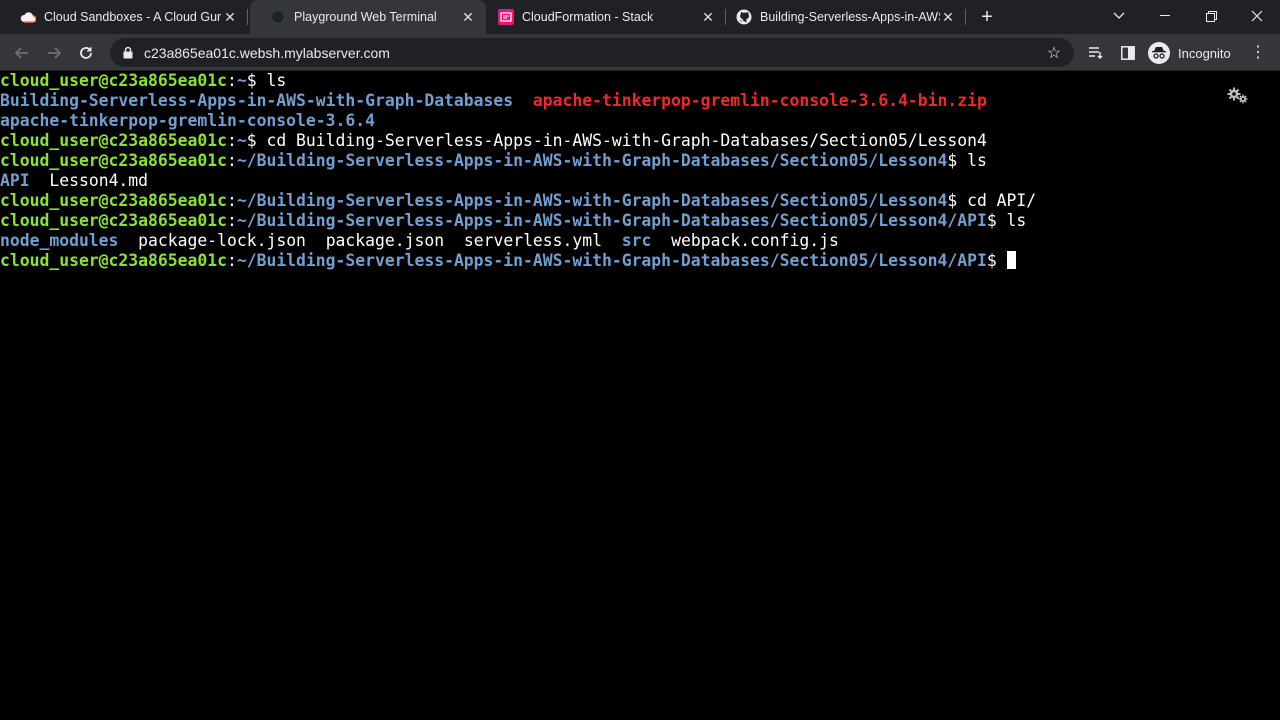 The width and height of the screenshot is (1280, 720). Describe the element at coordinates (187, 120) in the screenshot. I see `directory-entry: apache-tinkerpop-gremlin-console-3.6.4` at that location.